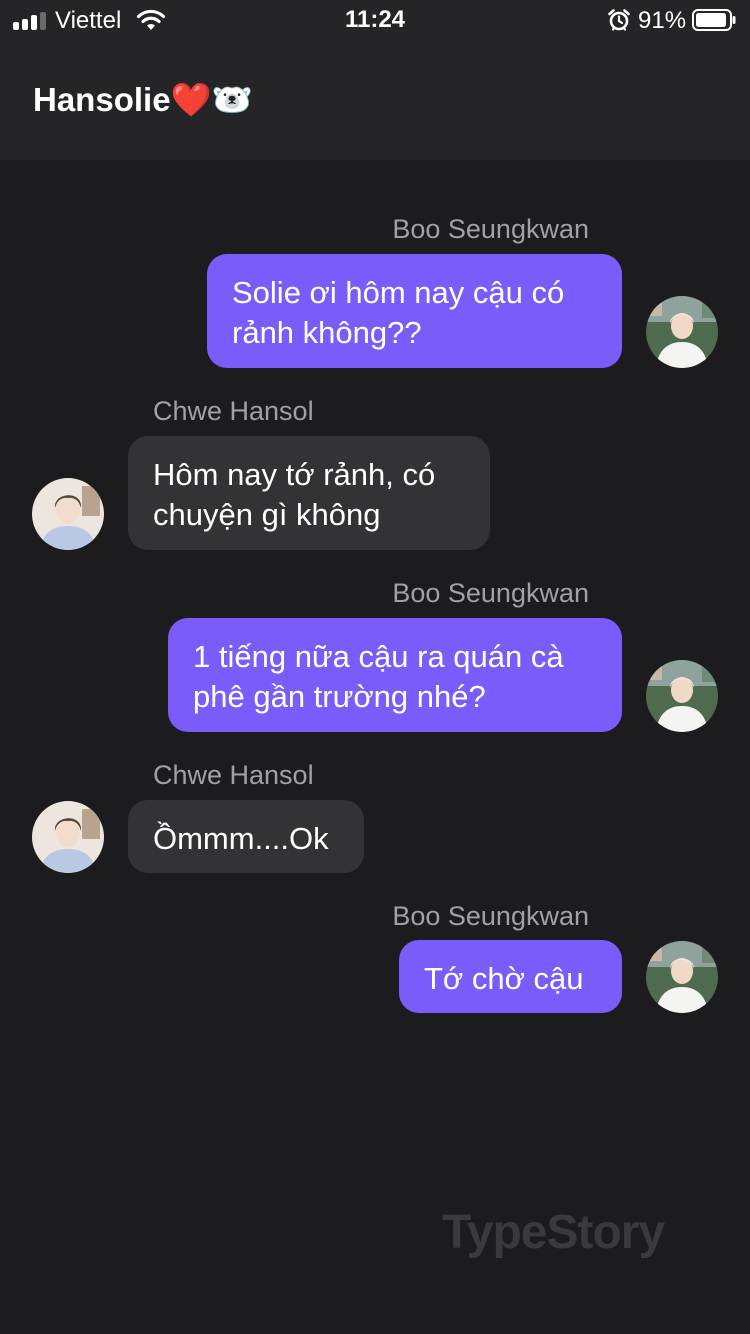  I want to click on message-line: chuyện gì không, so click(267, 514).